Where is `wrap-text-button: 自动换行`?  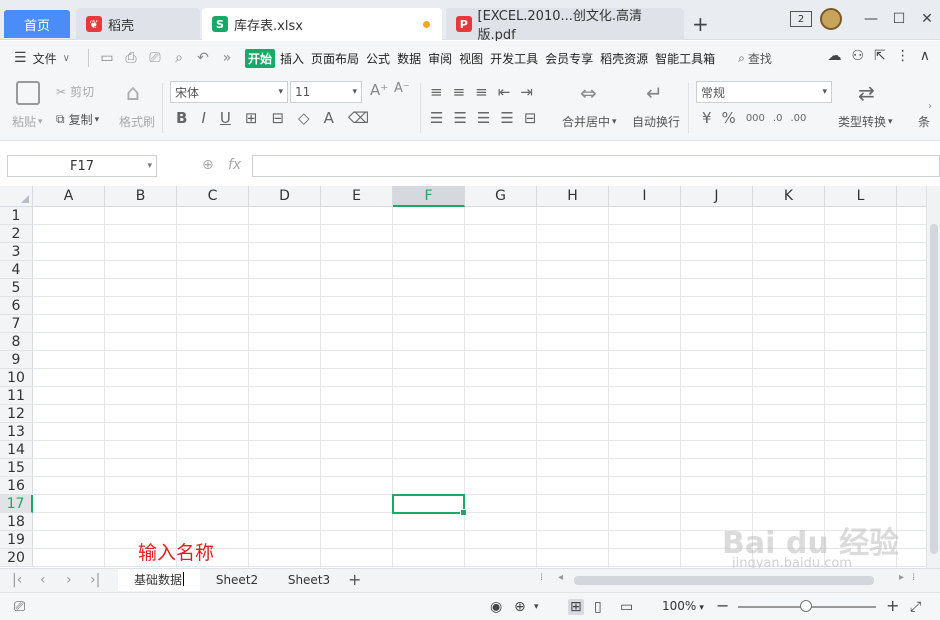 wrap-text-button: 自动换行 is located at coordinates (656, 121).